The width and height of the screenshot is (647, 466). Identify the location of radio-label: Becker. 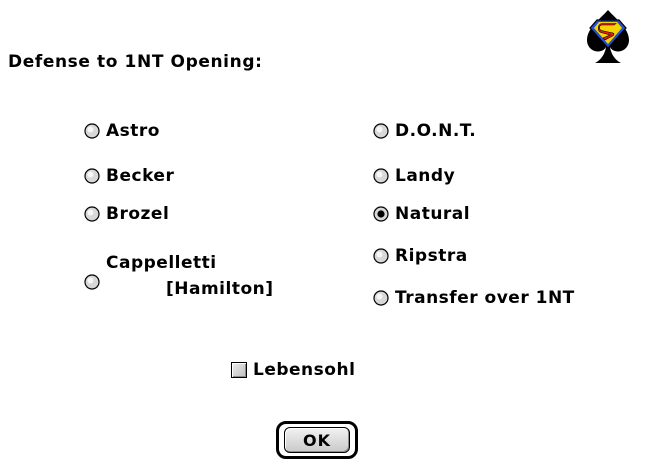
(140, 176).